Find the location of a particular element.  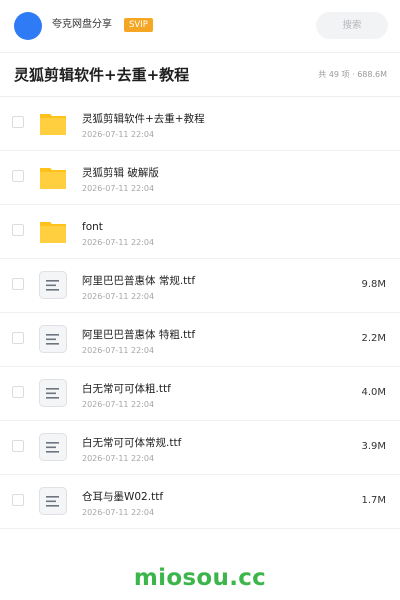

list-item: 灵狐剪辑 破解版 2026-07-11 22:04 is located at coordinates (200, 178).